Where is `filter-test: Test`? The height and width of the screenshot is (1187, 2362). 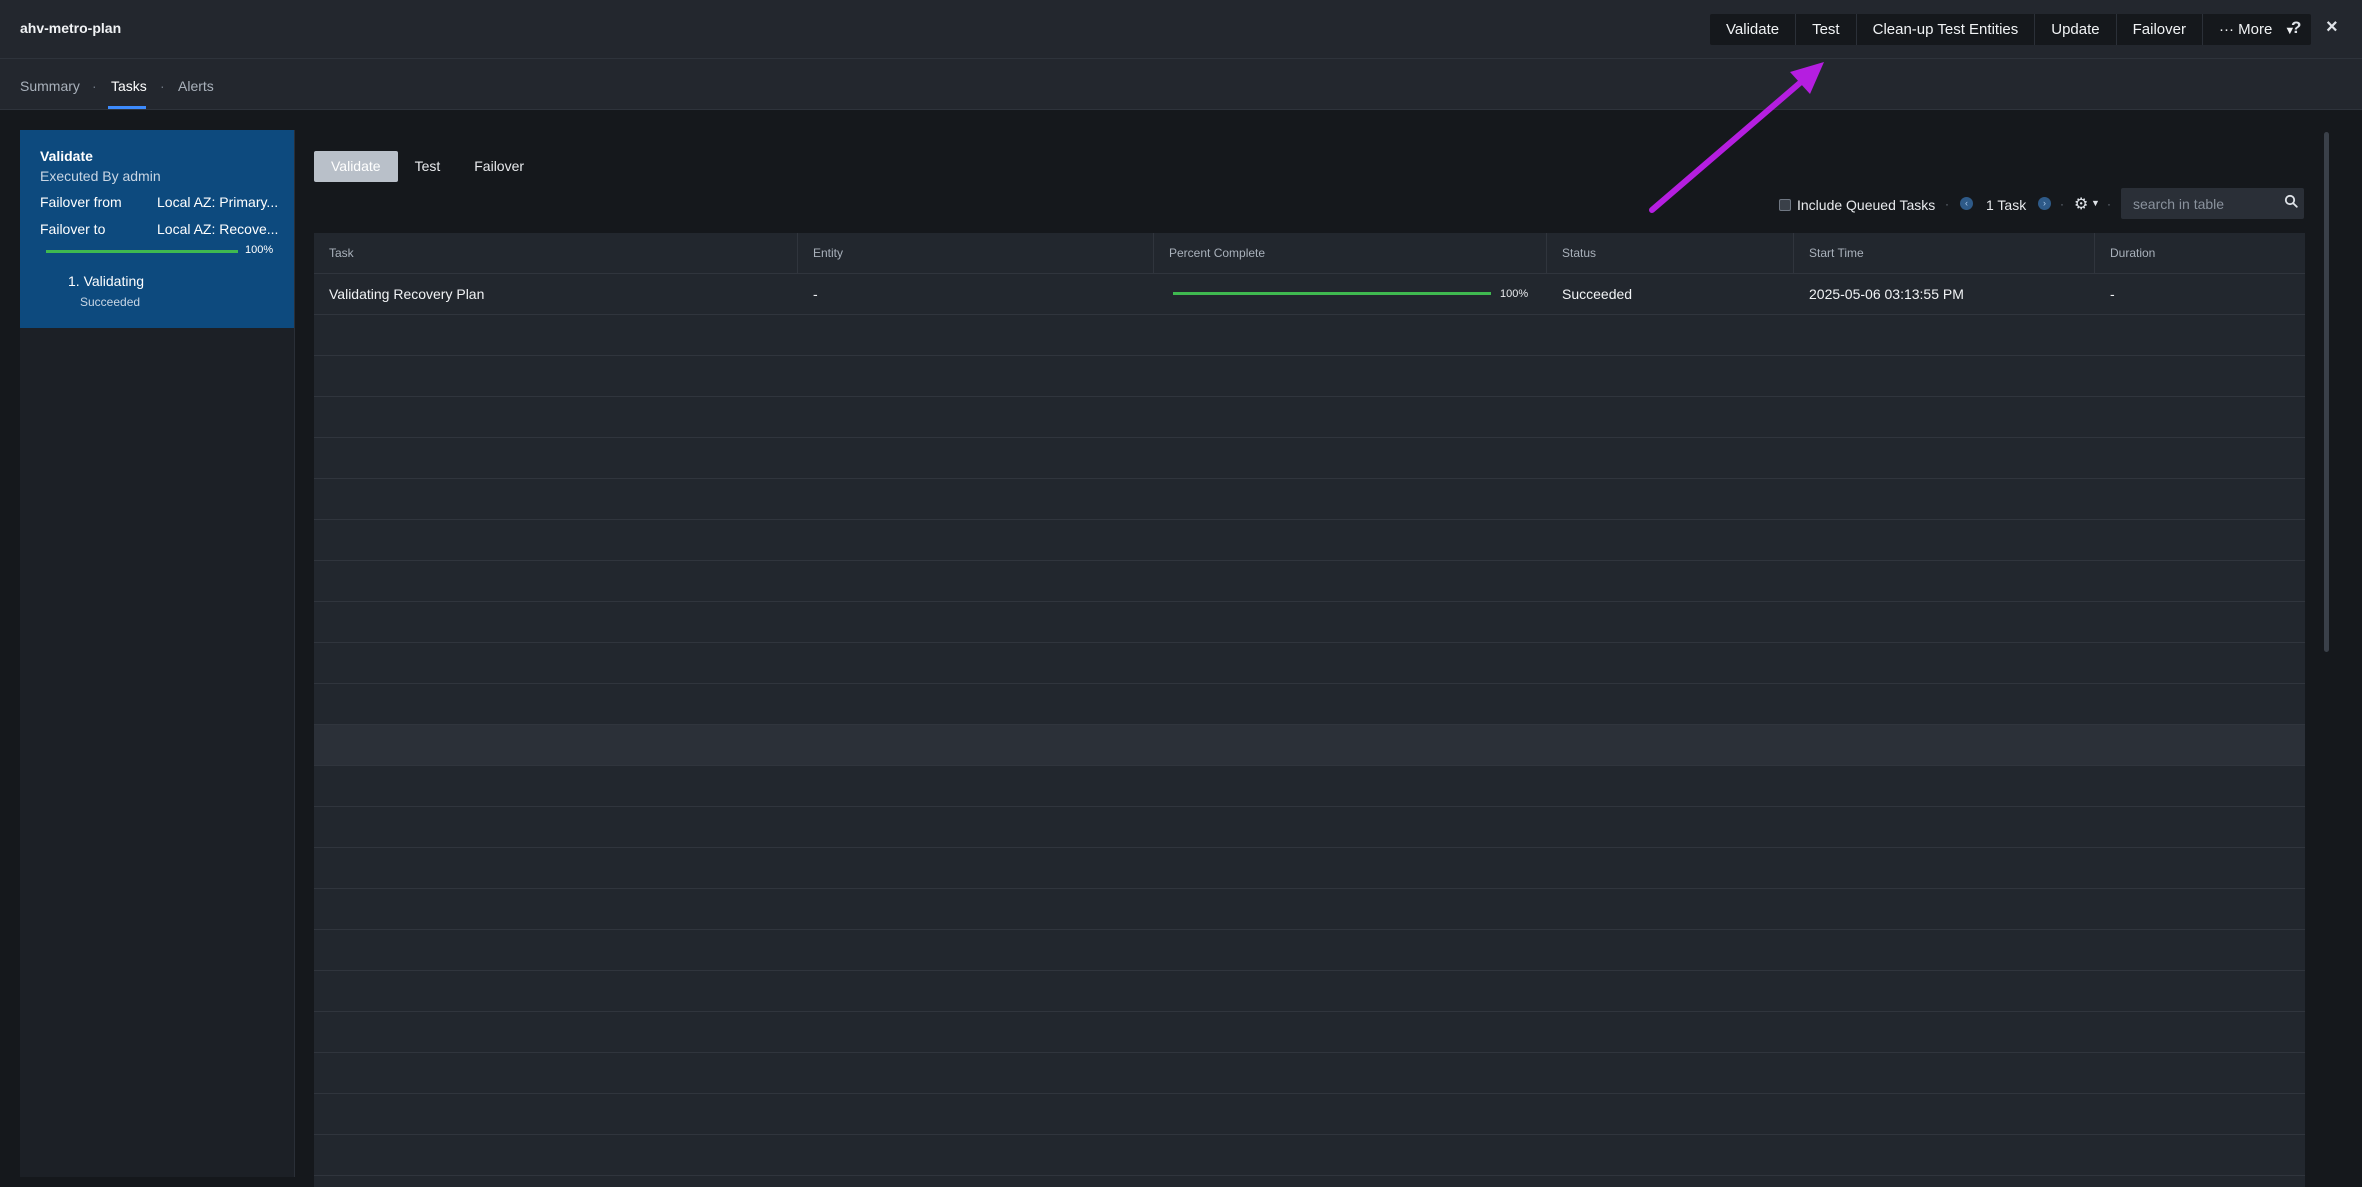 filter-test: Test is located at coordinates (428, 166).